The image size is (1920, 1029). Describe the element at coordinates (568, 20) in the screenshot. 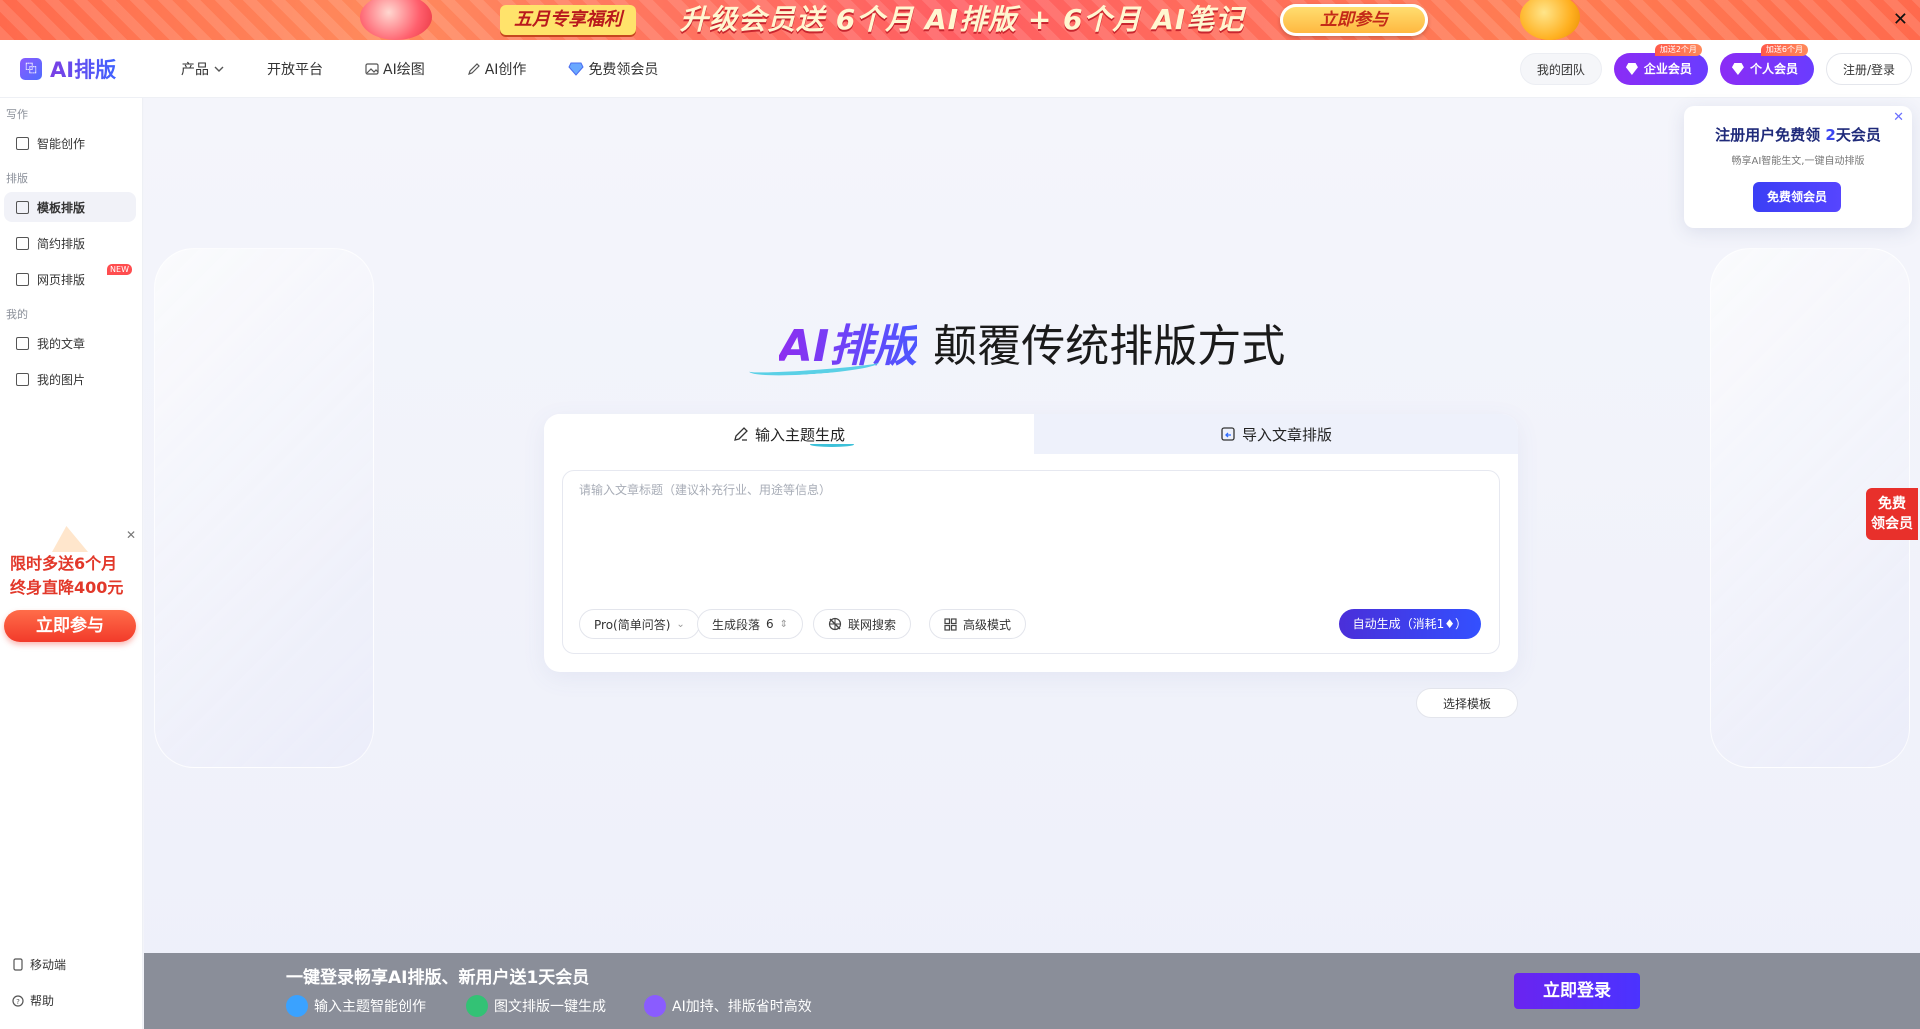

I see `promo-tag: 五月专享福利` at that location.